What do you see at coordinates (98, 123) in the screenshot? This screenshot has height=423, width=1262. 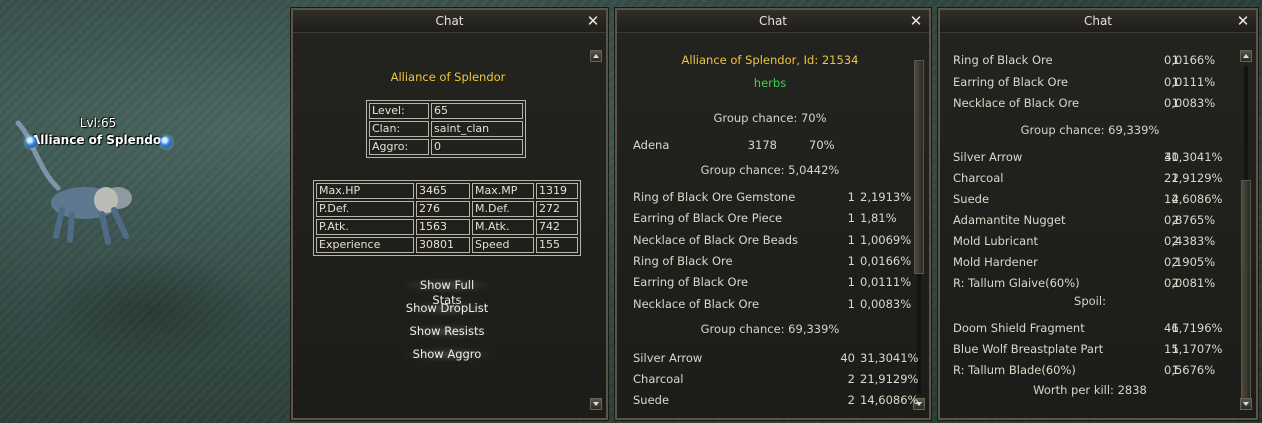 I see `npc-level: Lvl:65` at bounding box center [98, 123].